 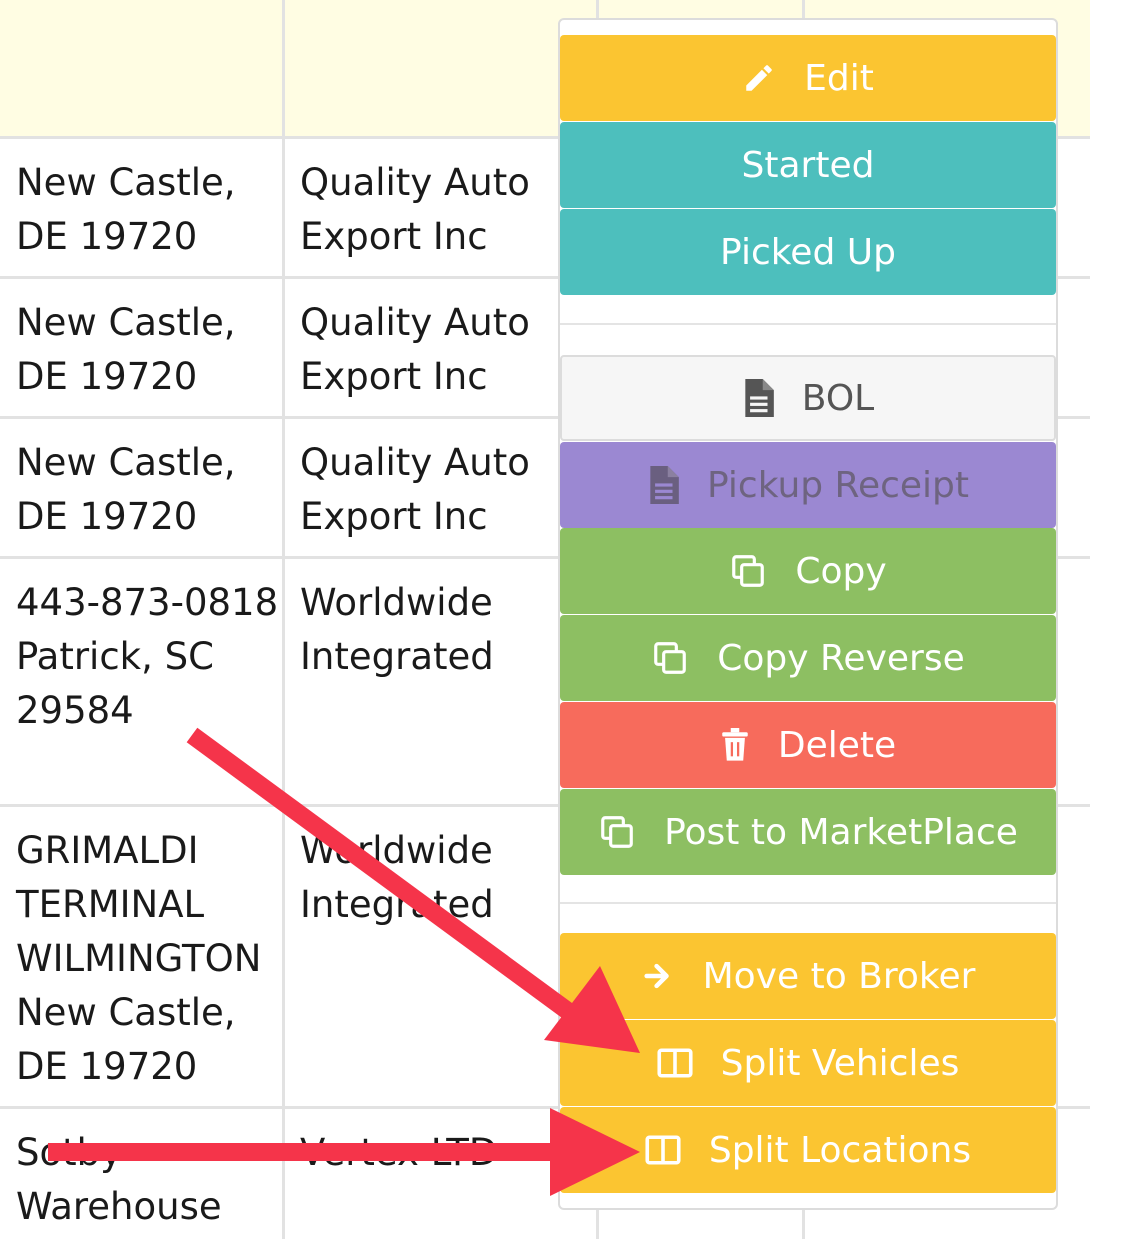 I want to click on table-row-location: Sotby Warehouse, so click(x=119, y=1180).